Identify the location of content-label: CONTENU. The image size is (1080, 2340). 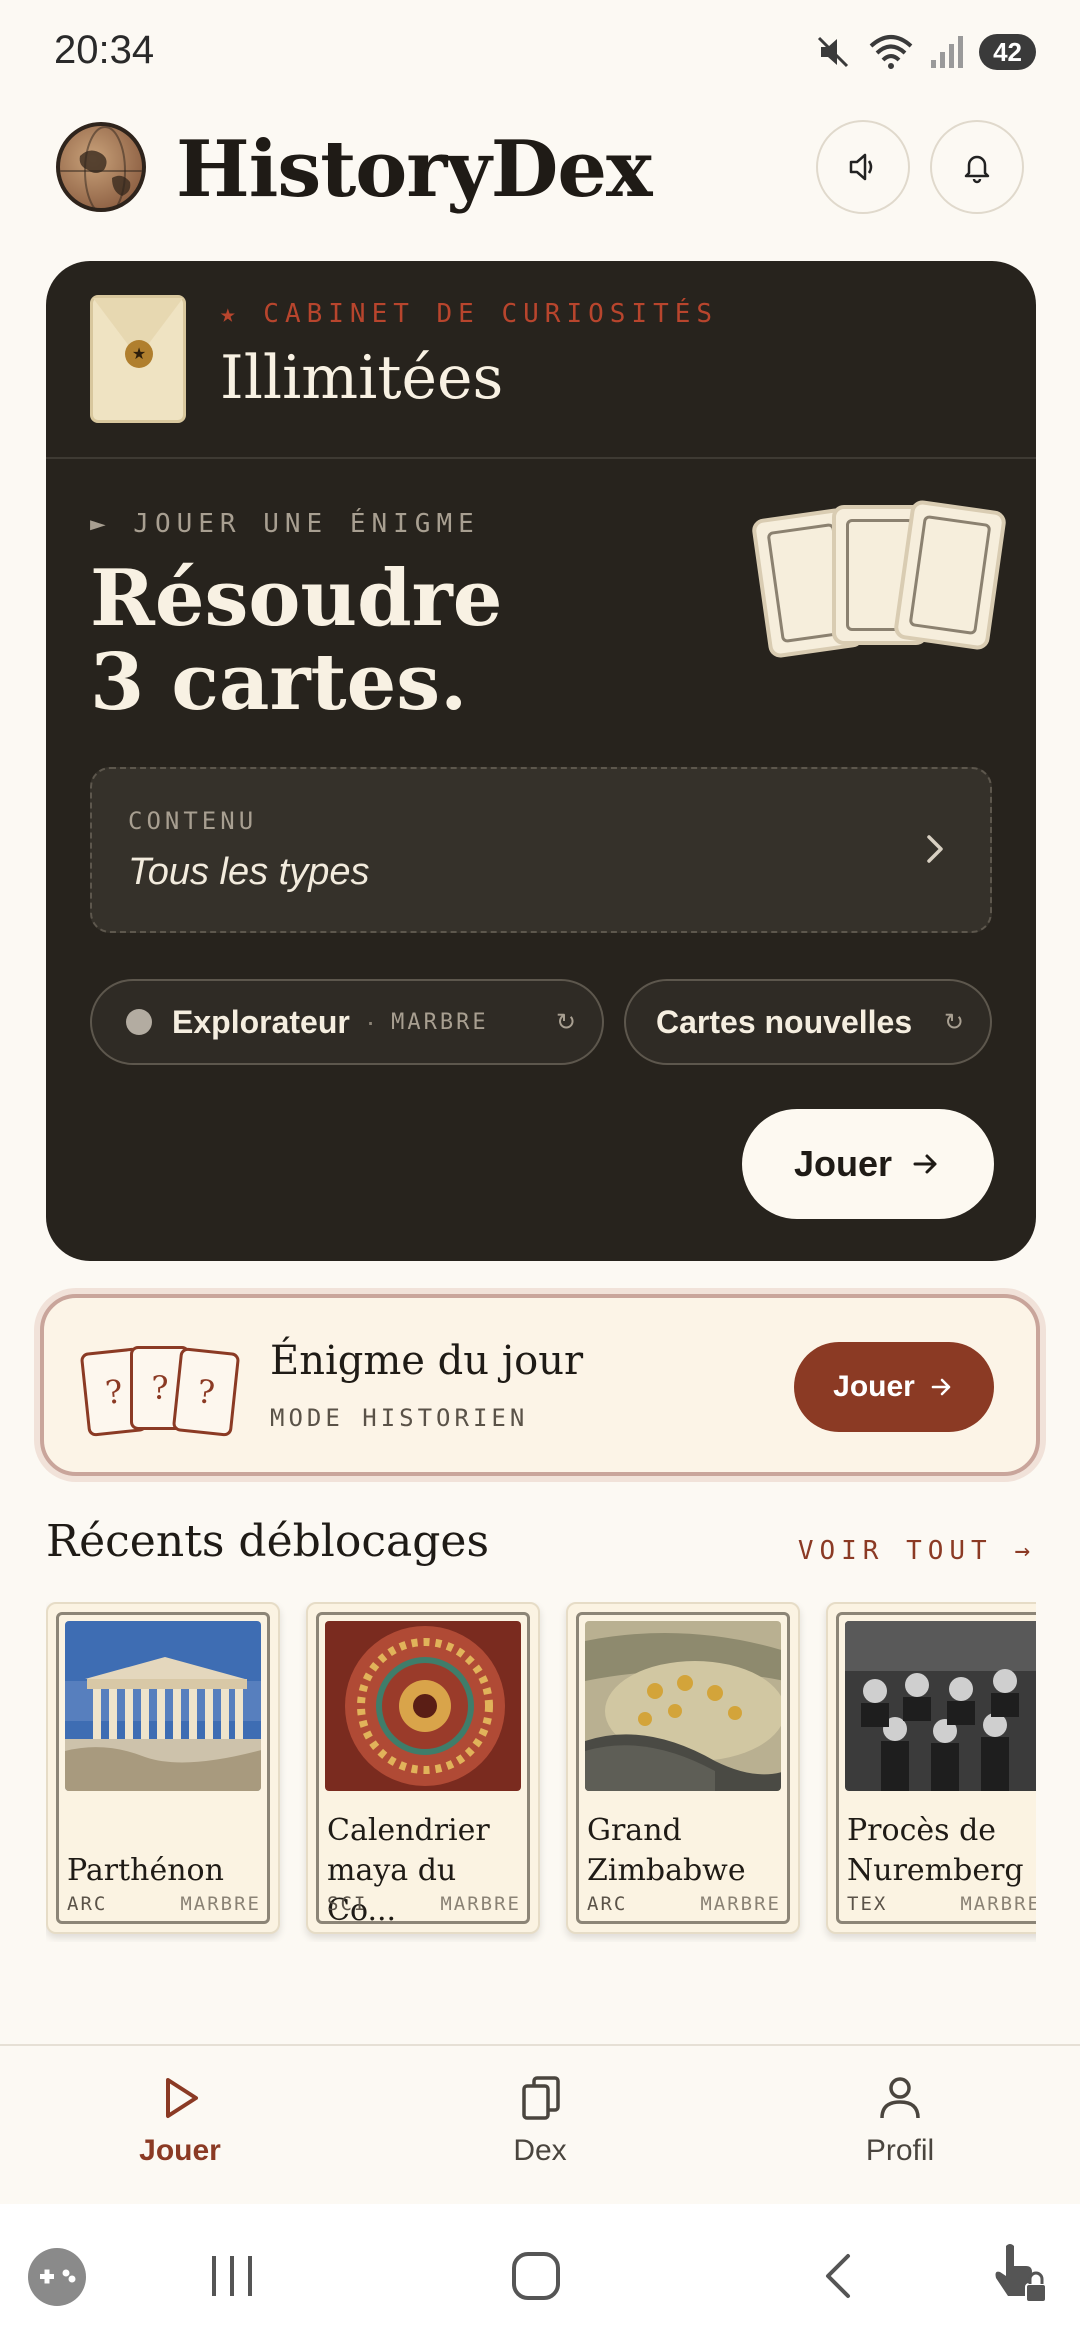
(193, 821).